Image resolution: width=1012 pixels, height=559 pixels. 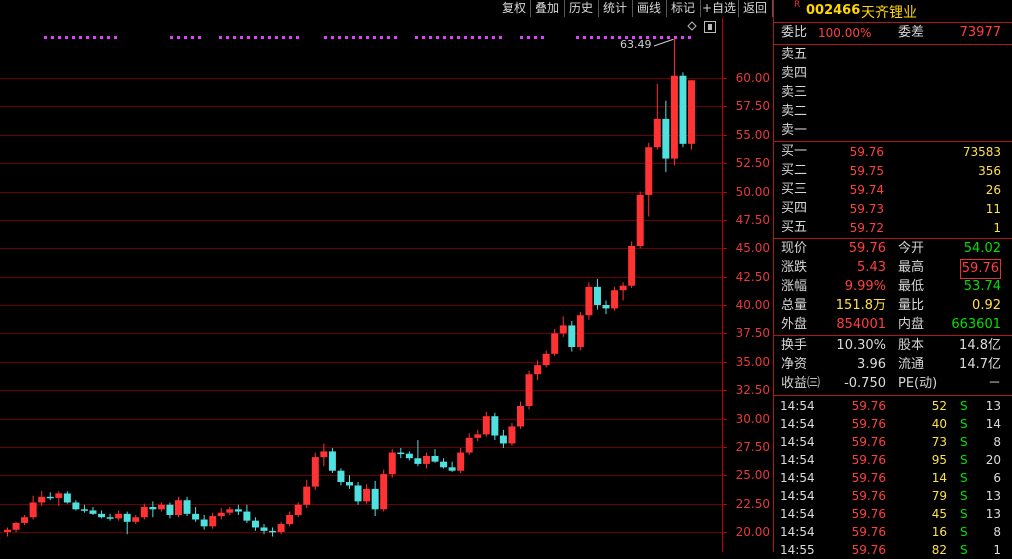 I want to click on value-volume-ratio: 0.92, so click(x=986, y=305).